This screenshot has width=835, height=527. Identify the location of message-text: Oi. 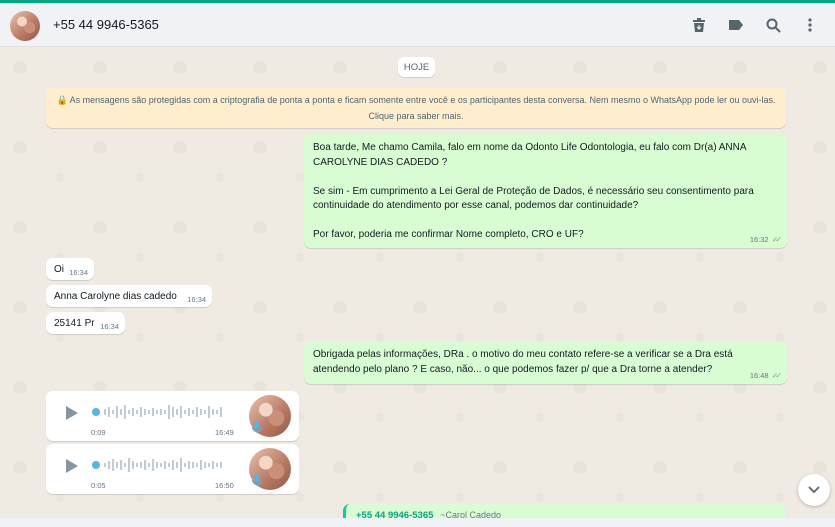
(59, 269).